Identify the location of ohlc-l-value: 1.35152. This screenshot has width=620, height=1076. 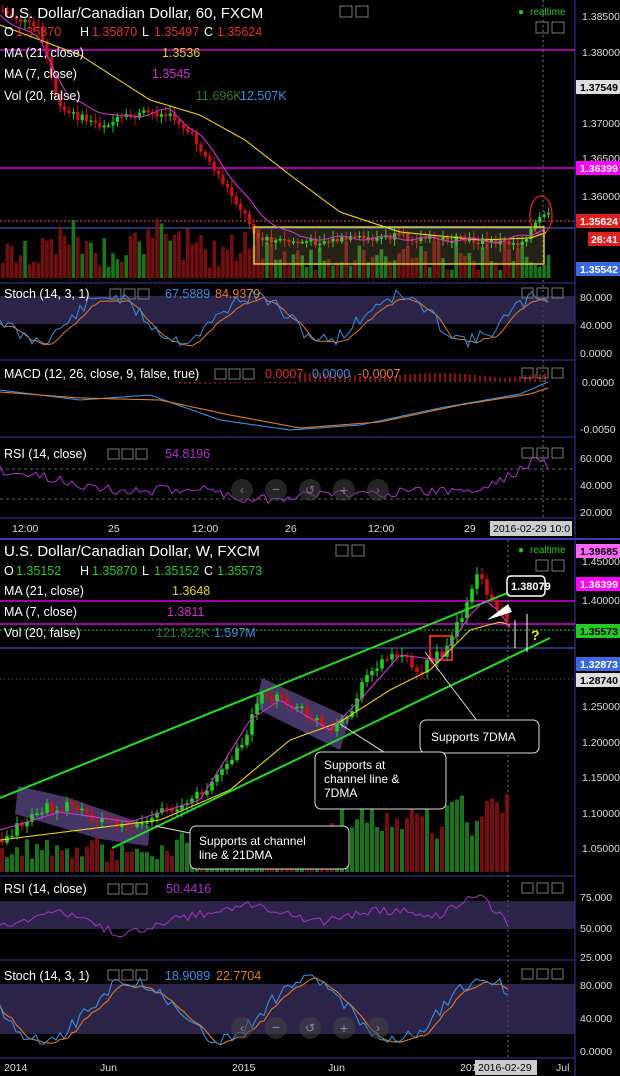
(176, 571).